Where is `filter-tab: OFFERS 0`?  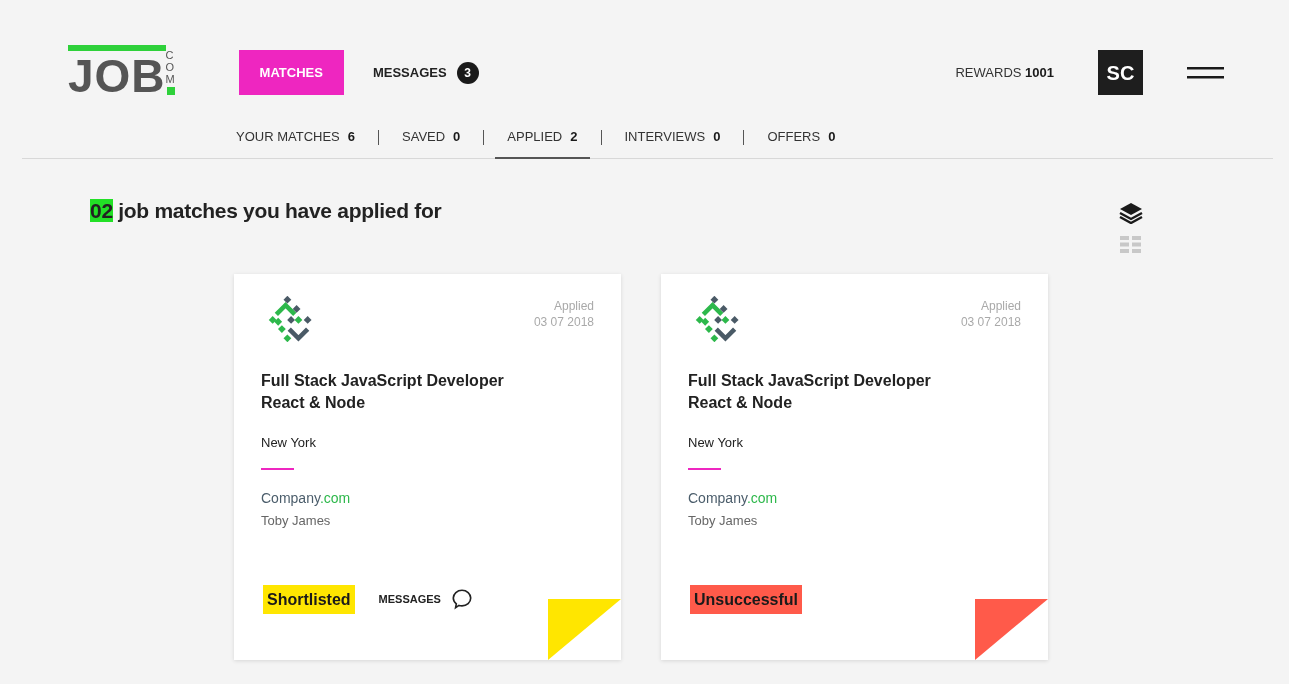
filter-tab: OFFERS 0 is located at coordinates (801, 138).